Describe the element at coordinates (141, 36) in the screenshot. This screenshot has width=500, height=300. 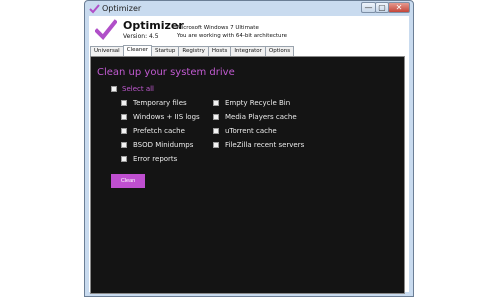
I see `app-version: Version: 4.5` at that location.